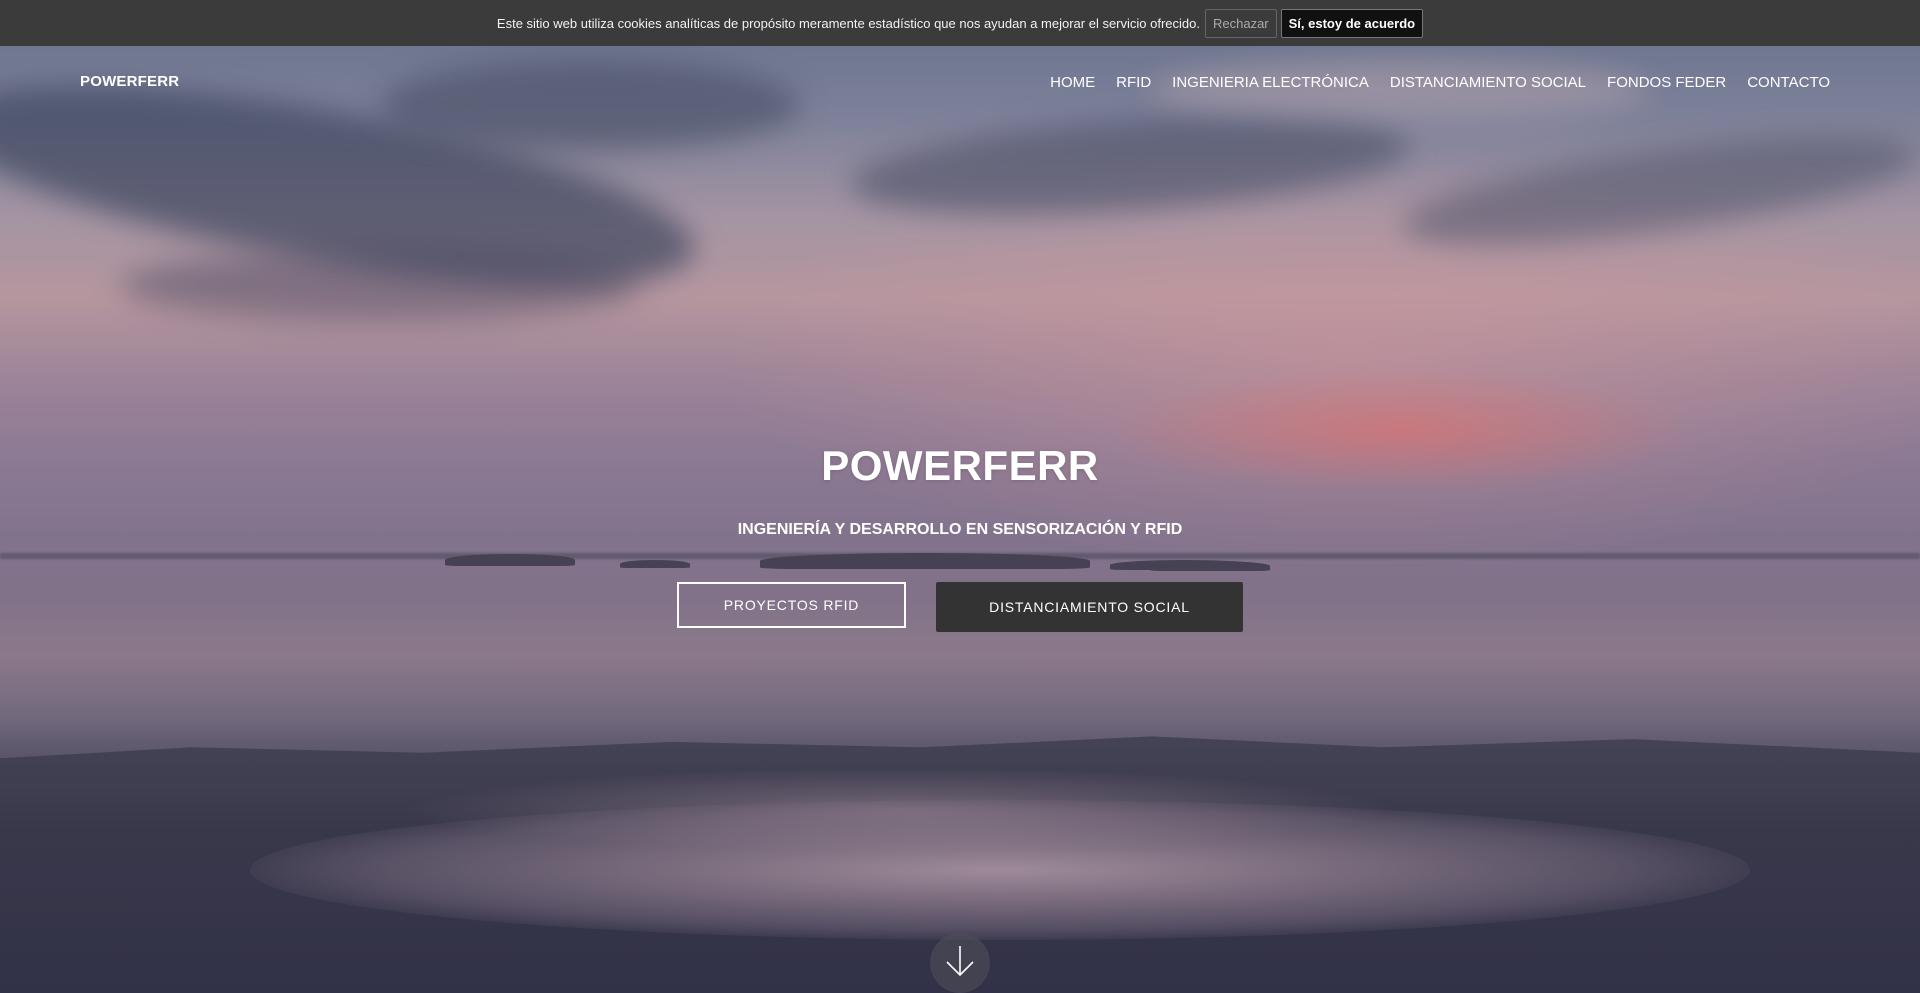 The width and height of the screenshot is (1920, 993). What do you see at coordinates (1788, 82) in the screenshot?
I see `nav-item-contacto: CONTACTO` at bounding box center [1788, 82].